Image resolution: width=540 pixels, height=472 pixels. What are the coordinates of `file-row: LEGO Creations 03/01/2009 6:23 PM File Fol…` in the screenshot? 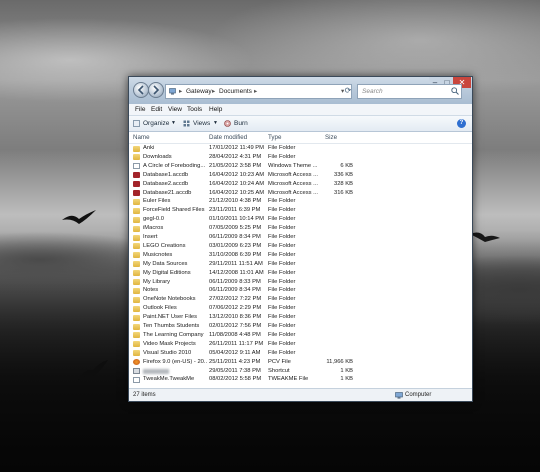 It's located at (300, 246).